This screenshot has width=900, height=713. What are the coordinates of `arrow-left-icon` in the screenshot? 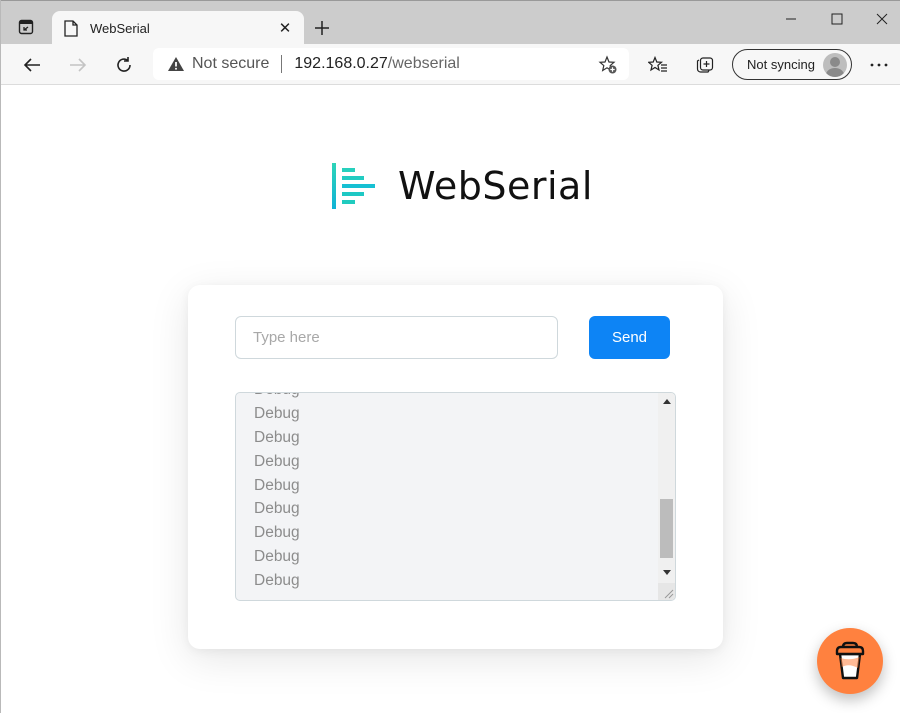 It's located at (31, 65).